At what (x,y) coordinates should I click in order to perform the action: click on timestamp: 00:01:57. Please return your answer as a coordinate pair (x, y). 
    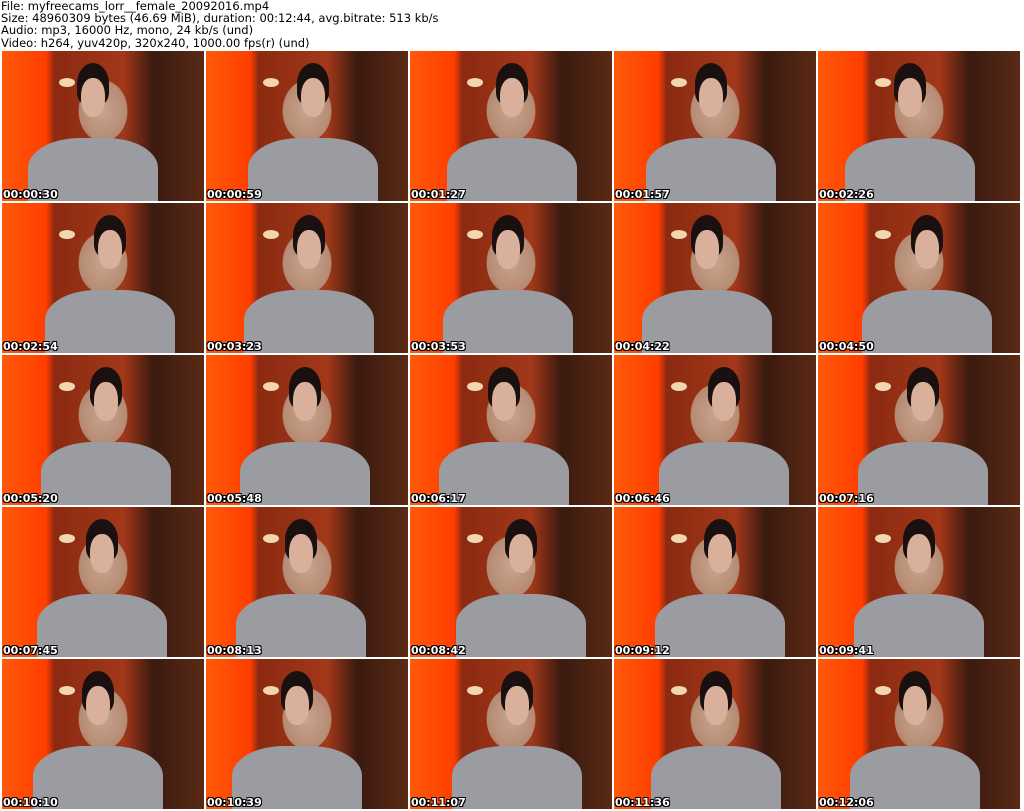
    Looking at the image, I should click on (642, 194).